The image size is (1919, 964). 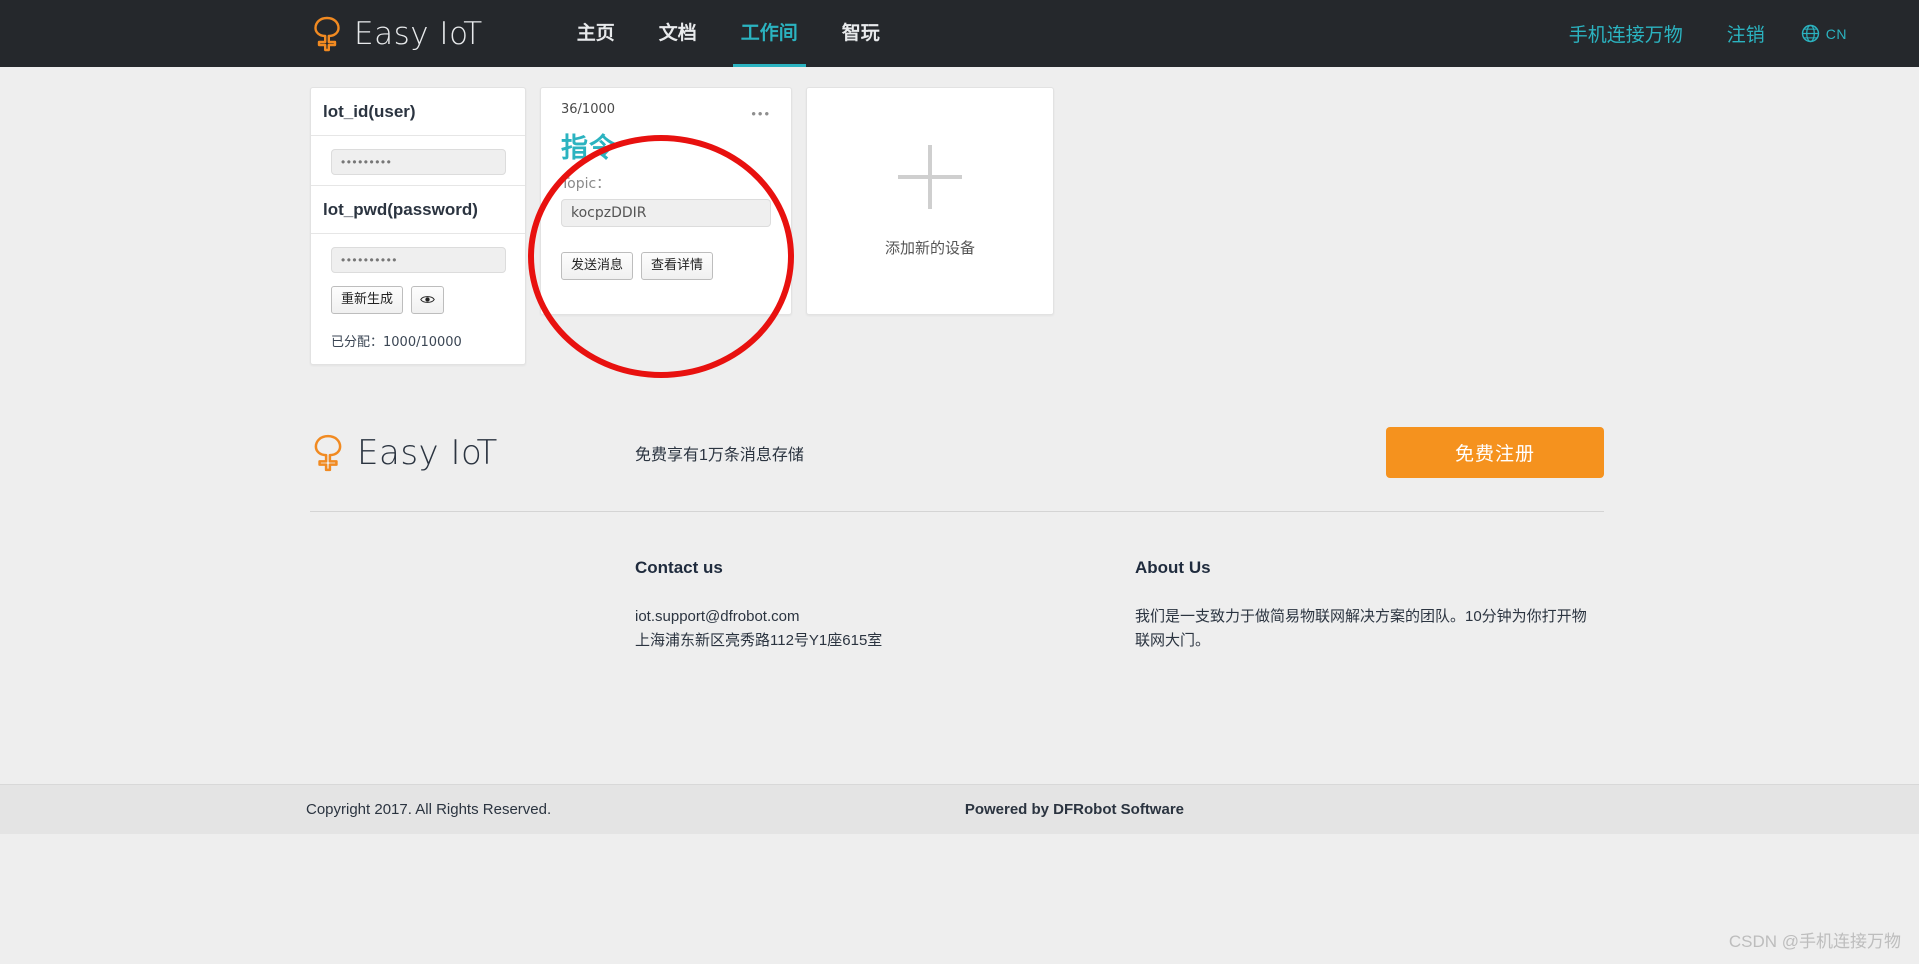 I want to click on view-detail-button: 查看详情, so click(x=677, y=266).